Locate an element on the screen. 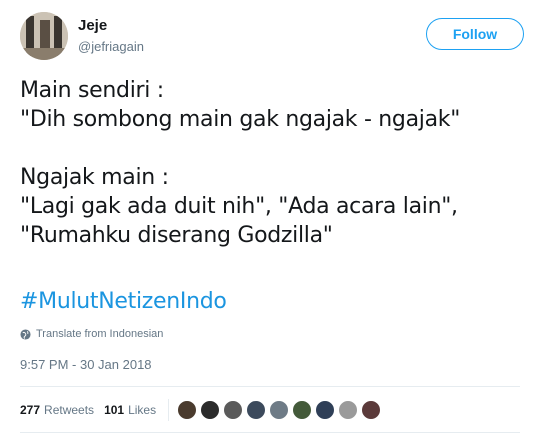  user-name: Jeje is located at coordinates (92, 25).